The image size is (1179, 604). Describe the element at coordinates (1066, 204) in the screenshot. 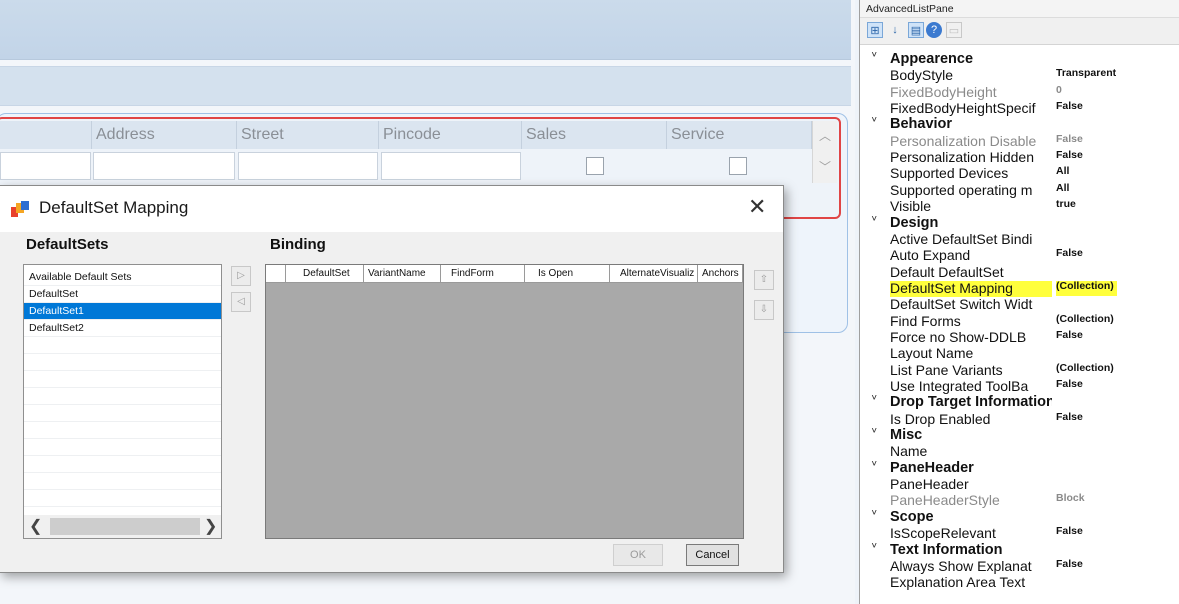

I see `property-value: true` at that location.